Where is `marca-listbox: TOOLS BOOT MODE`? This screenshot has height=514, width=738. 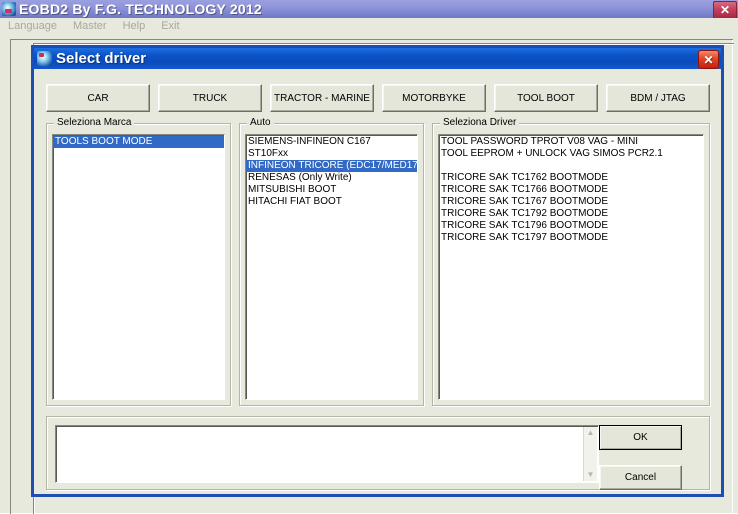 marca-listbox: TOOLS BOOT MODE is located at coordinates (138, 267).